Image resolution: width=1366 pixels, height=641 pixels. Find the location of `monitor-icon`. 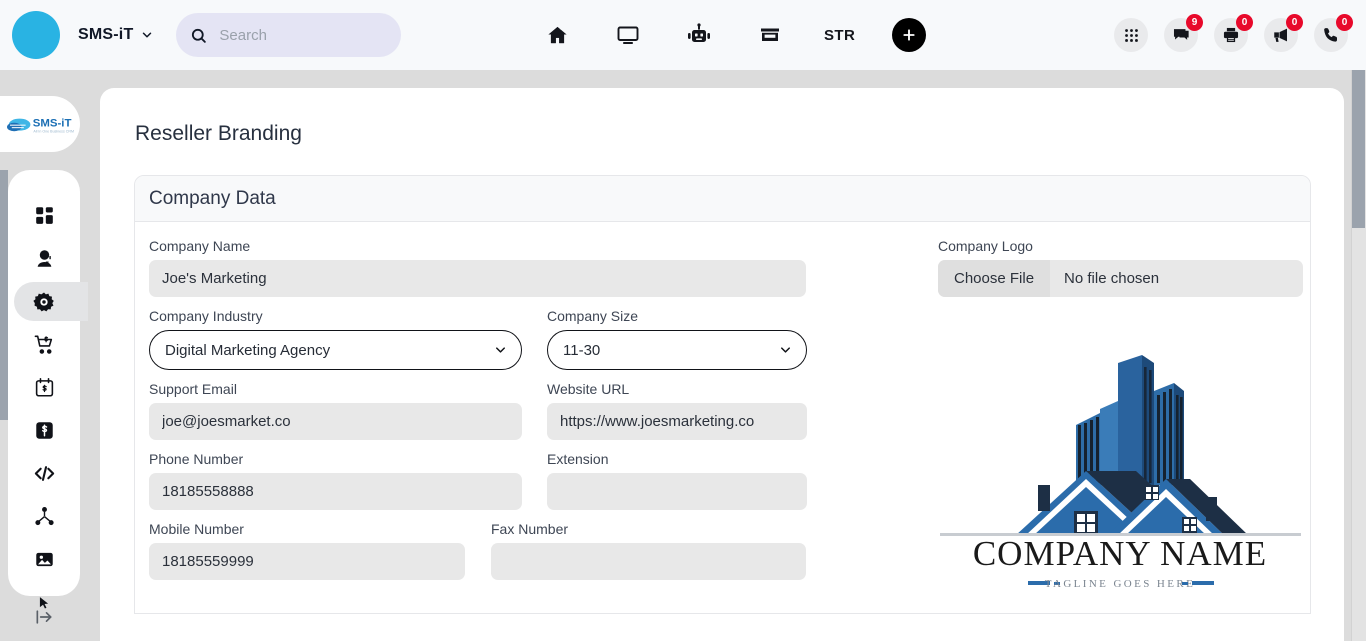

monitor-icon is located at coordinates (628, 35).